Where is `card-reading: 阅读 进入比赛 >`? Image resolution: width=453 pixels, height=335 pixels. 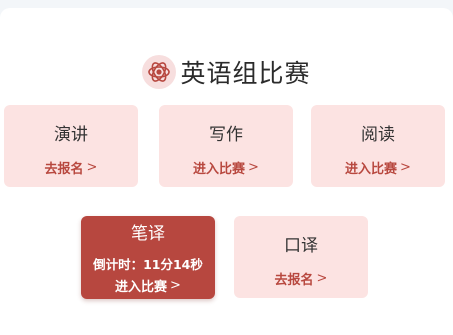
card-reading: 阅读 进入比赛 > is located at coordinates (378, 146).